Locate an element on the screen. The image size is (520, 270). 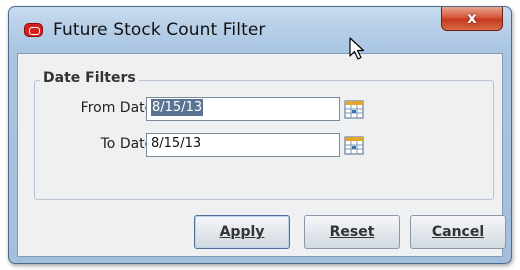
close-button: x is located at coordinates (472, 19).